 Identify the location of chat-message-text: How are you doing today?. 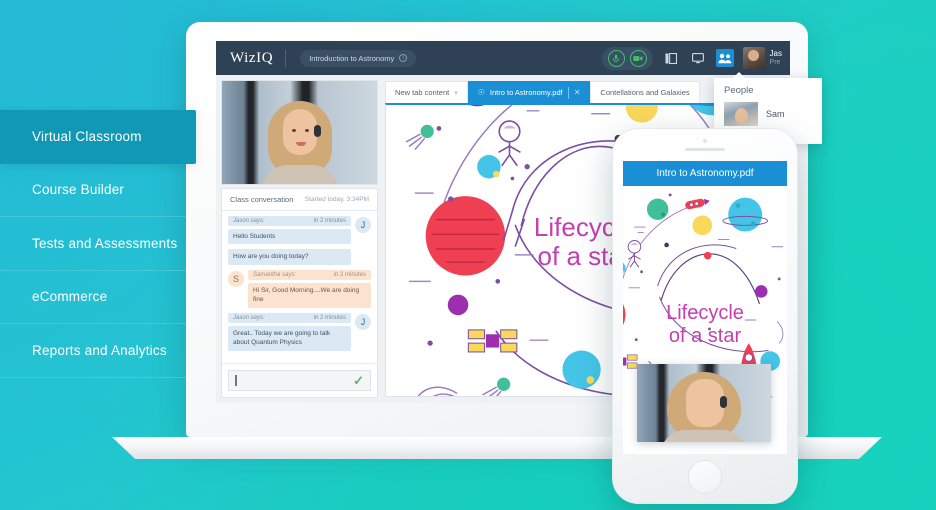
(289, 257).